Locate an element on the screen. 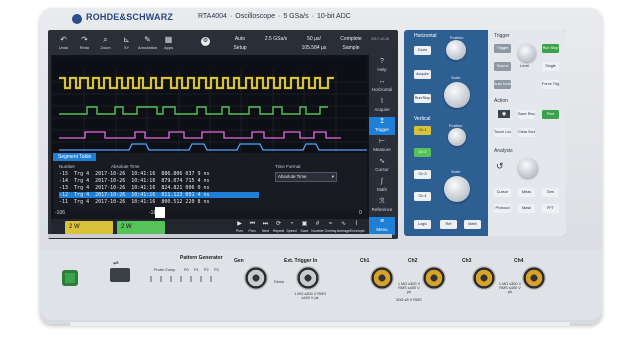 This screenshot has height=360, width=640. horizontal-scale-knob is located at coordinates (457, 95).